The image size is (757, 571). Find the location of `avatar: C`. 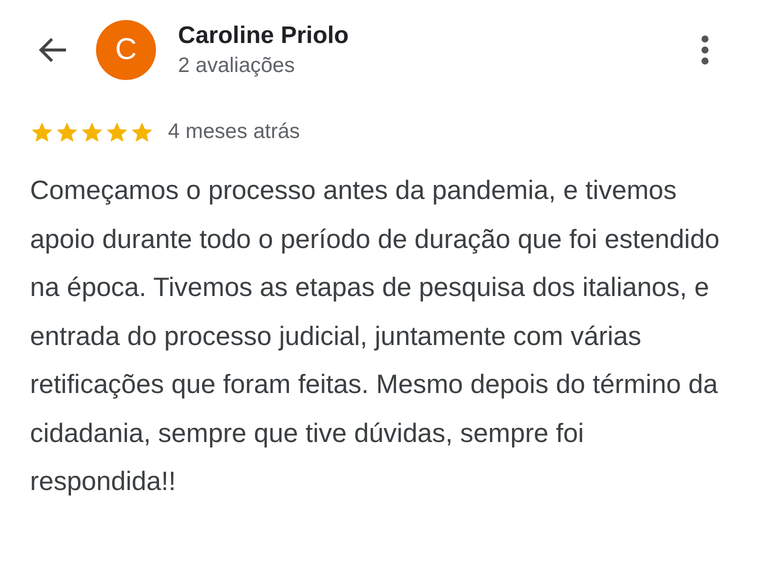

avatar: C is located at coordinates (126, 50).